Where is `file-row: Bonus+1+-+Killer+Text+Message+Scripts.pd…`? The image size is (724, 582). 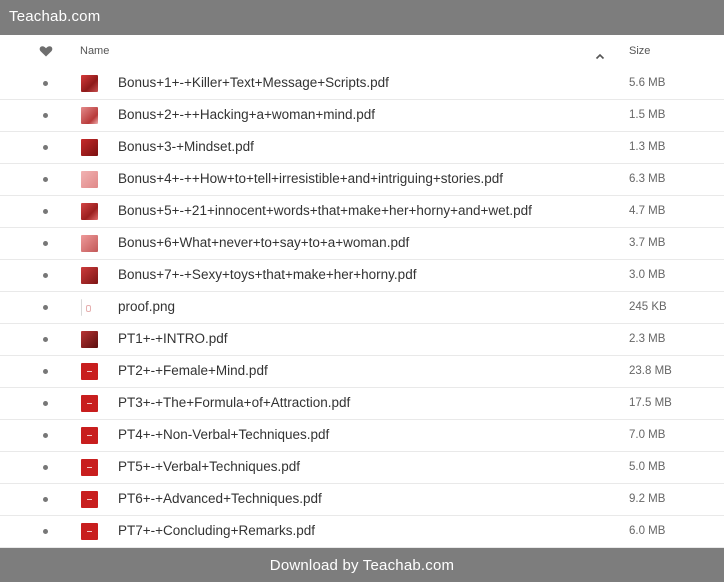 file-row: Bonus+1+-+Killer+Text+Message+Scripts.pd… is located at coordinates (362, 84).